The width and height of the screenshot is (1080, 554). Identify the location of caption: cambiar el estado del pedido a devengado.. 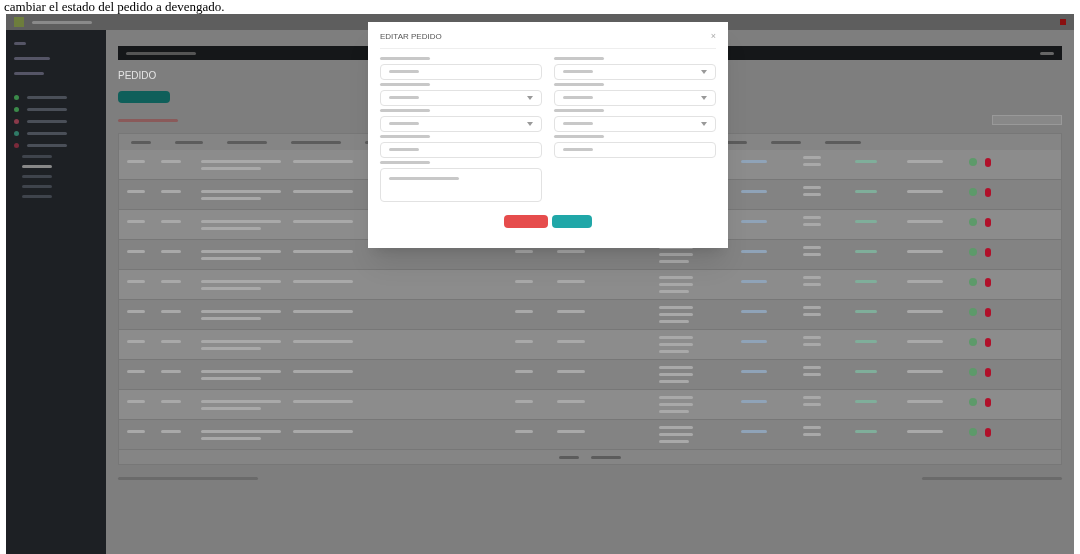
(114, 7).